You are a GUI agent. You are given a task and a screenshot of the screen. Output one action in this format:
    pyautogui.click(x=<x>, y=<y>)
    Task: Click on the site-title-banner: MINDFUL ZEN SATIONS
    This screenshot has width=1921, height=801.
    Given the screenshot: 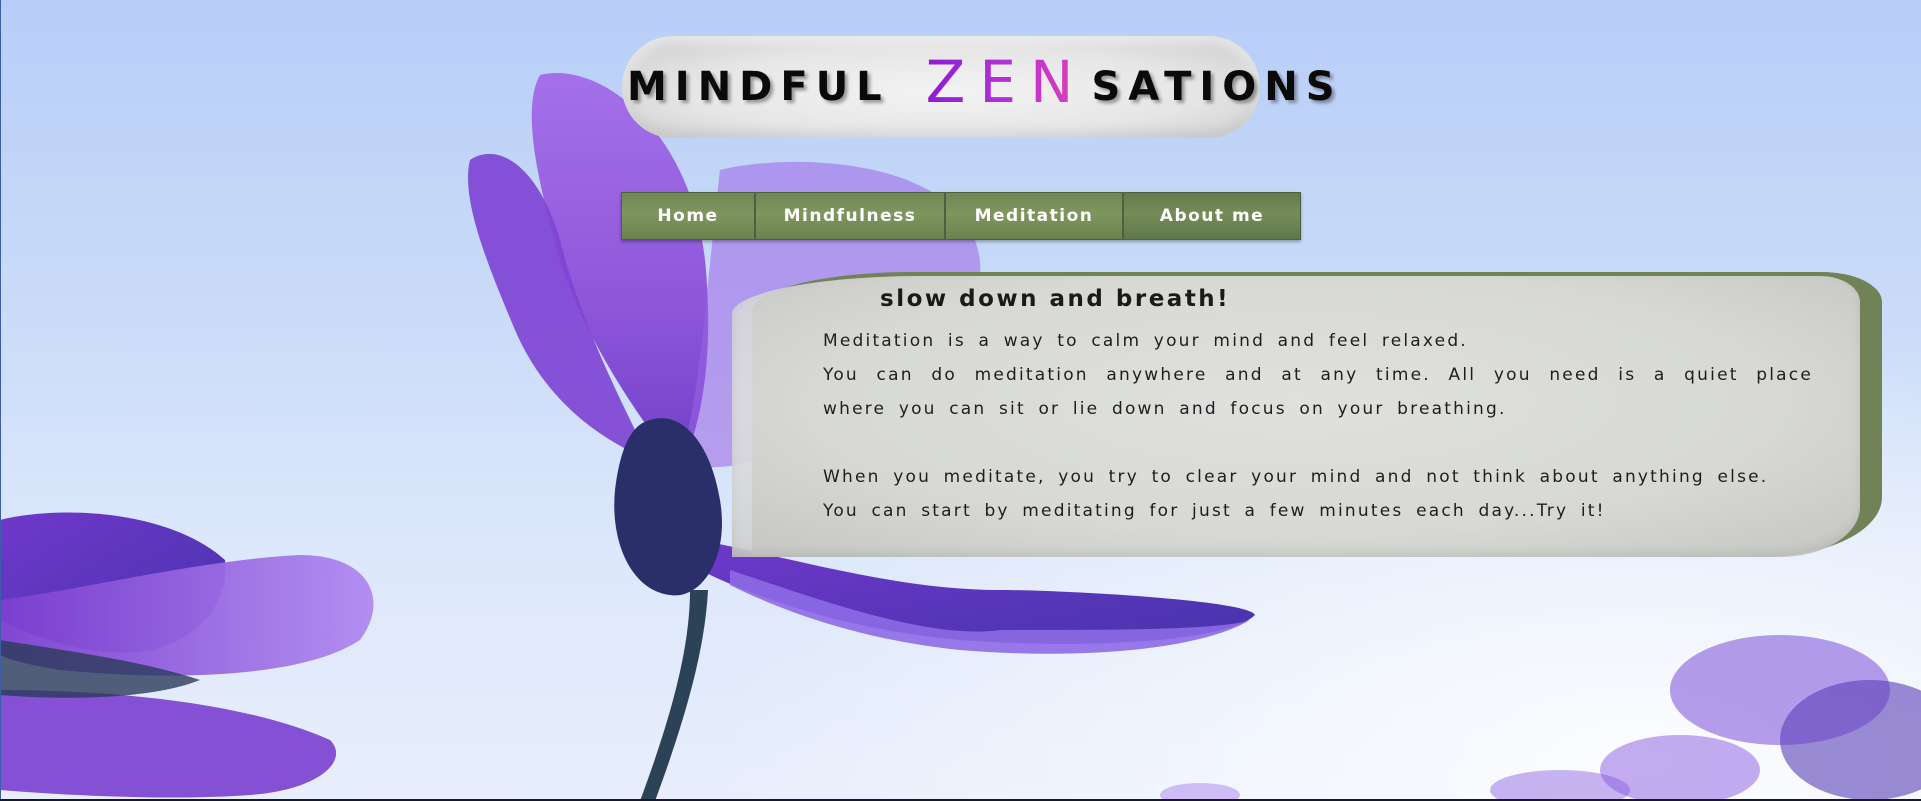 What is the action you would take?
    pyautogui.click(x=978, y=87)
    